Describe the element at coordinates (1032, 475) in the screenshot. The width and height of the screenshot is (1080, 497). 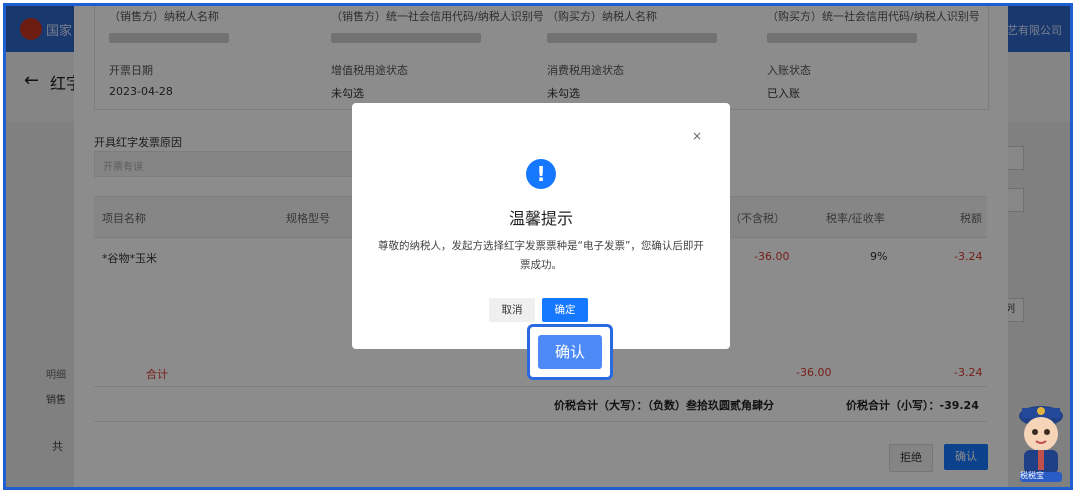
I see `mascot-label: 税税宝` at that location.